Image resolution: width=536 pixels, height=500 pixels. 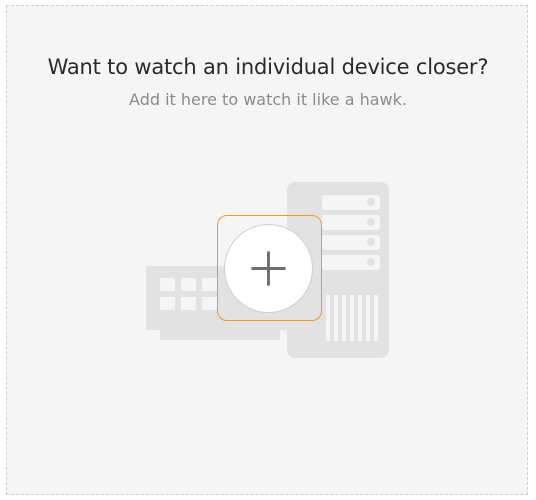 I want to click on add-device-circle, so click(x=268, y=268).